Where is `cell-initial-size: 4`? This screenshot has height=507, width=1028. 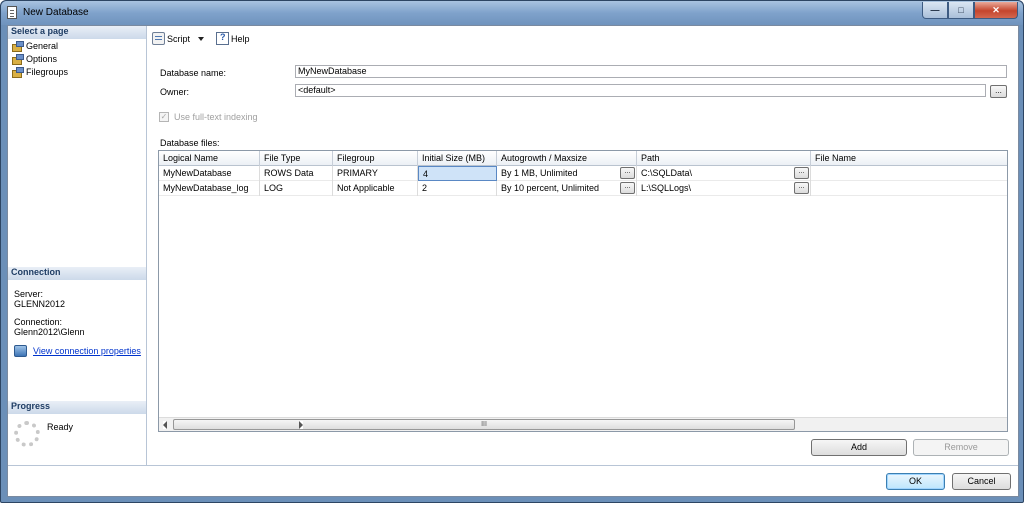
cell-initial-size: 4 is located at coordinates (457, 173).